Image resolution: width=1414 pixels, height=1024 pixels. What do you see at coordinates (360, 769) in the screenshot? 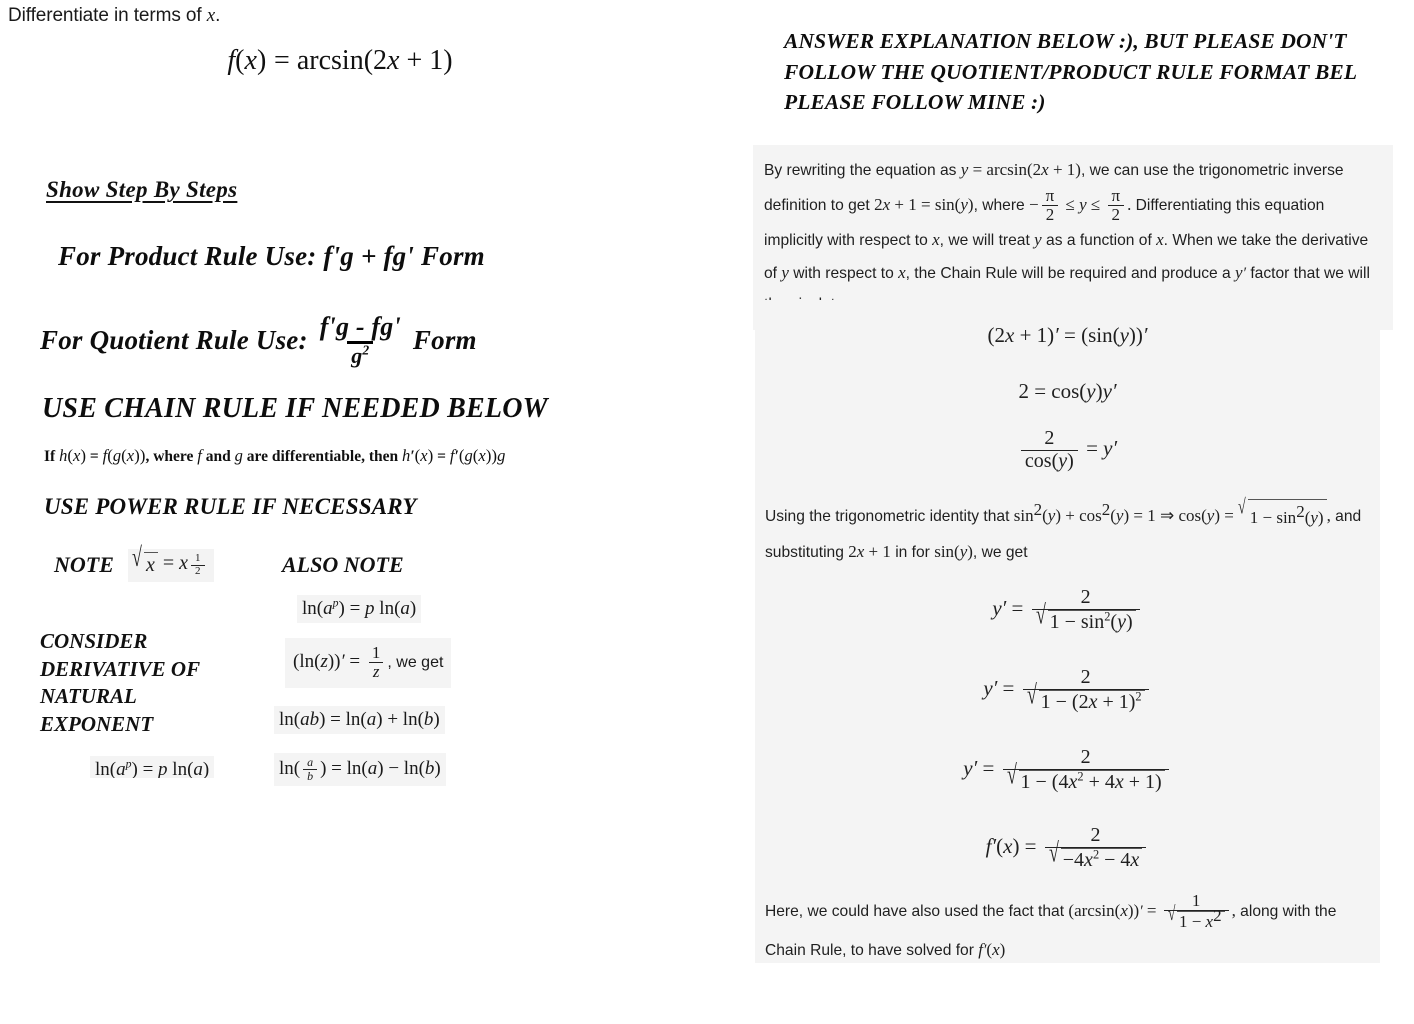
I see `log-quotient-identity: ln(a b) = ln(a) − ln(b)` at bounding box center [360, 769].